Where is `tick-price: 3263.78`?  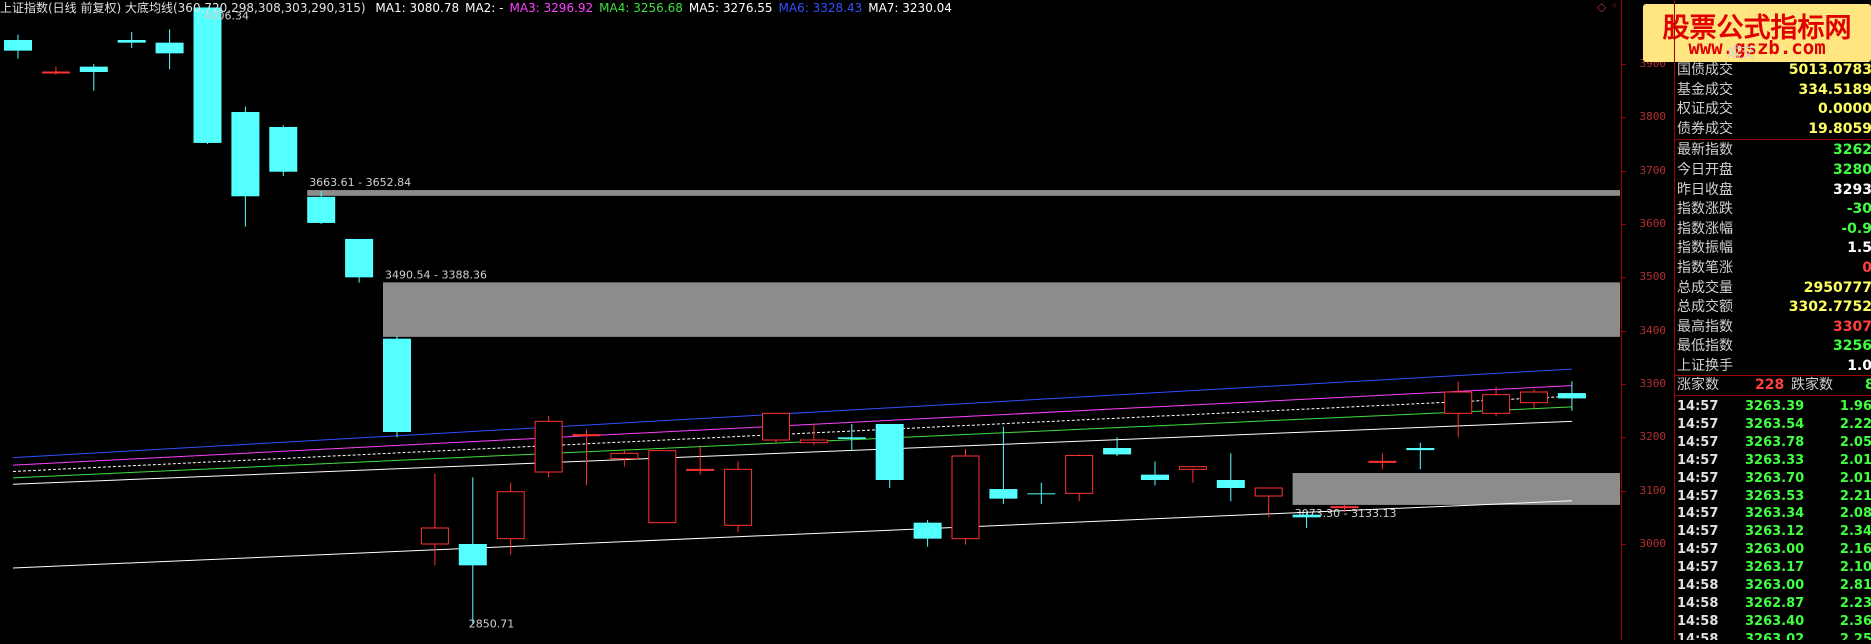 tick-price: 3263.78 is located at coordinates (1775, 442).